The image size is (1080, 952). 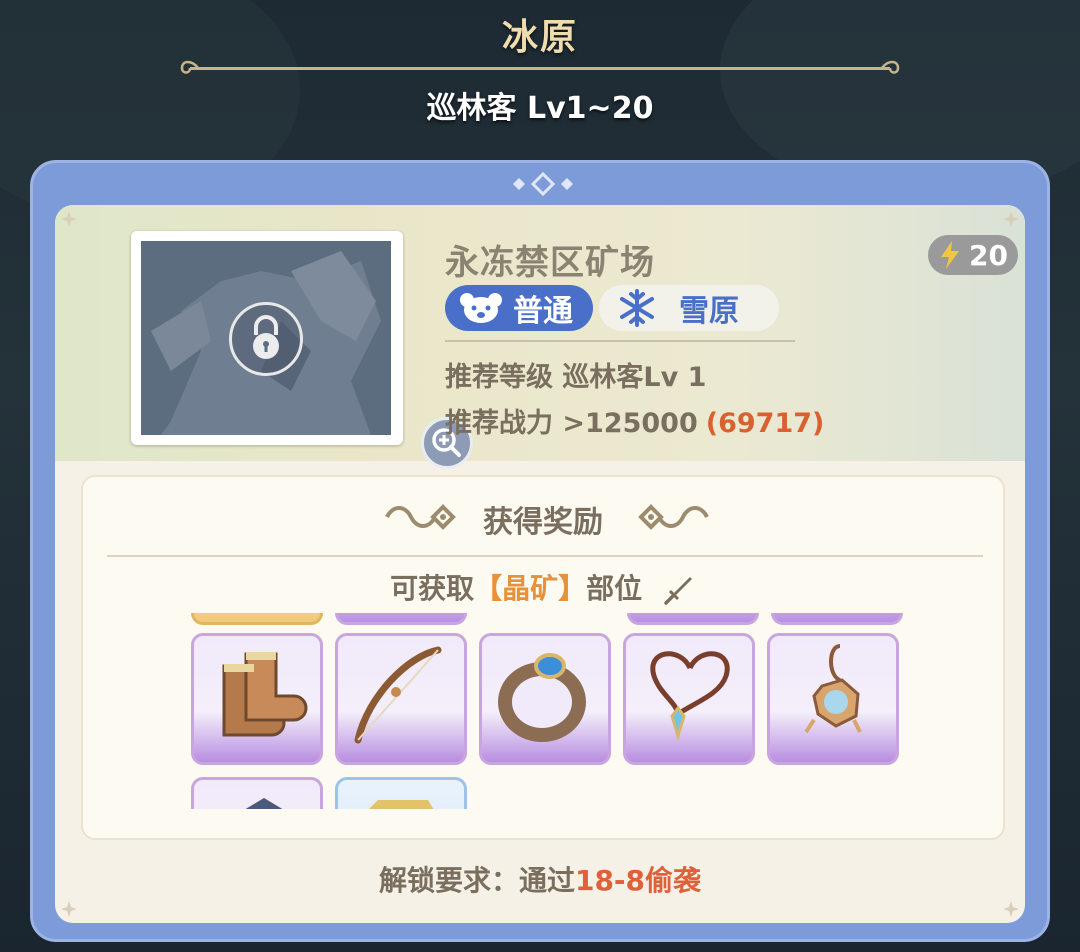 I want to click on stage-tags: 普通 雪原, so click(x=612, y=308).